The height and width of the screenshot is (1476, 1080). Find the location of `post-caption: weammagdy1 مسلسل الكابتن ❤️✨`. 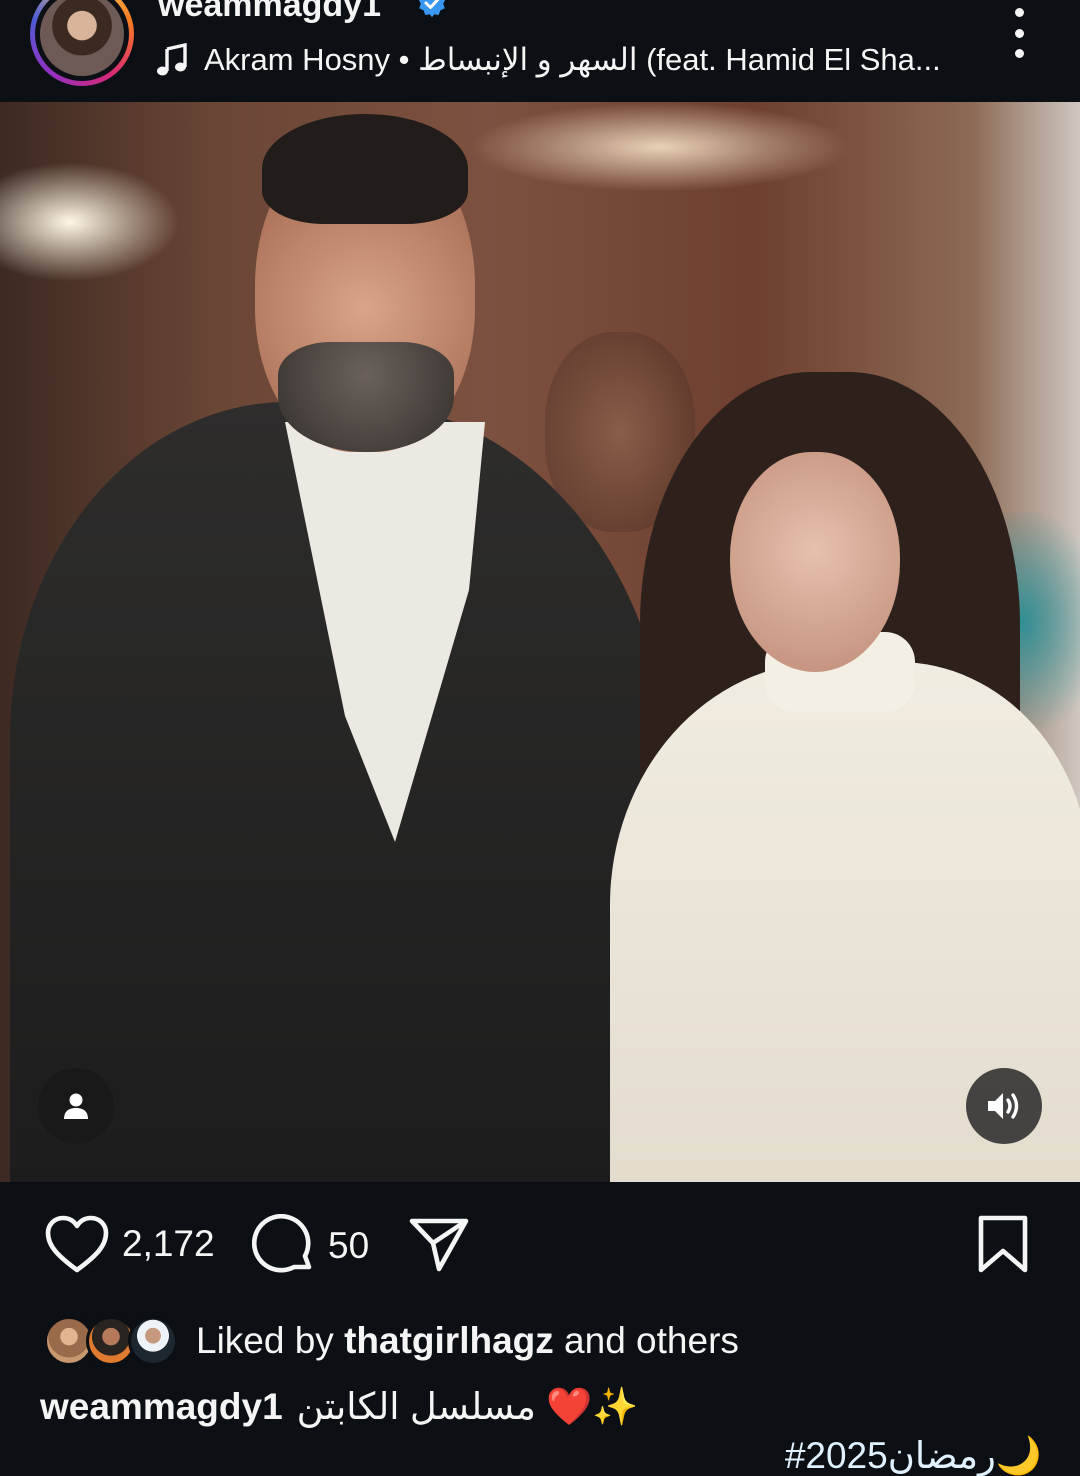

post-caption: weammagdy1 مسلسل الكابتن ❤️✨ is located at coordinates (540, 1407).